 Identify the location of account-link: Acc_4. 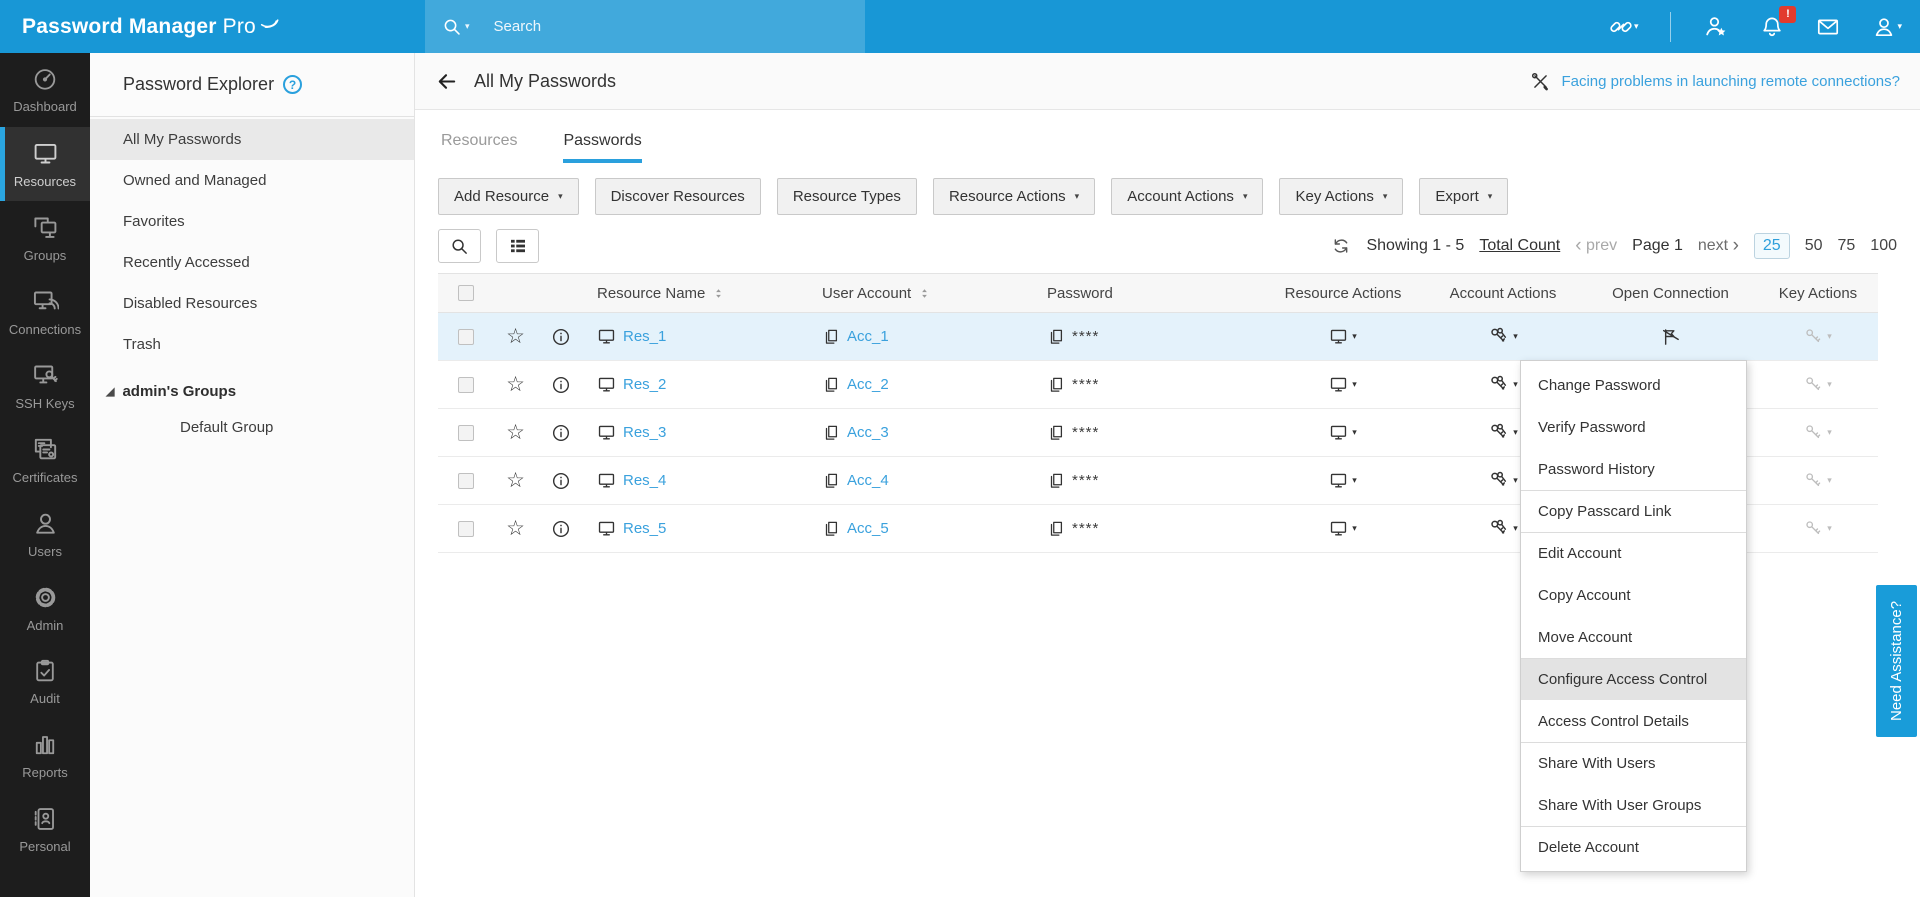
(868, 480).